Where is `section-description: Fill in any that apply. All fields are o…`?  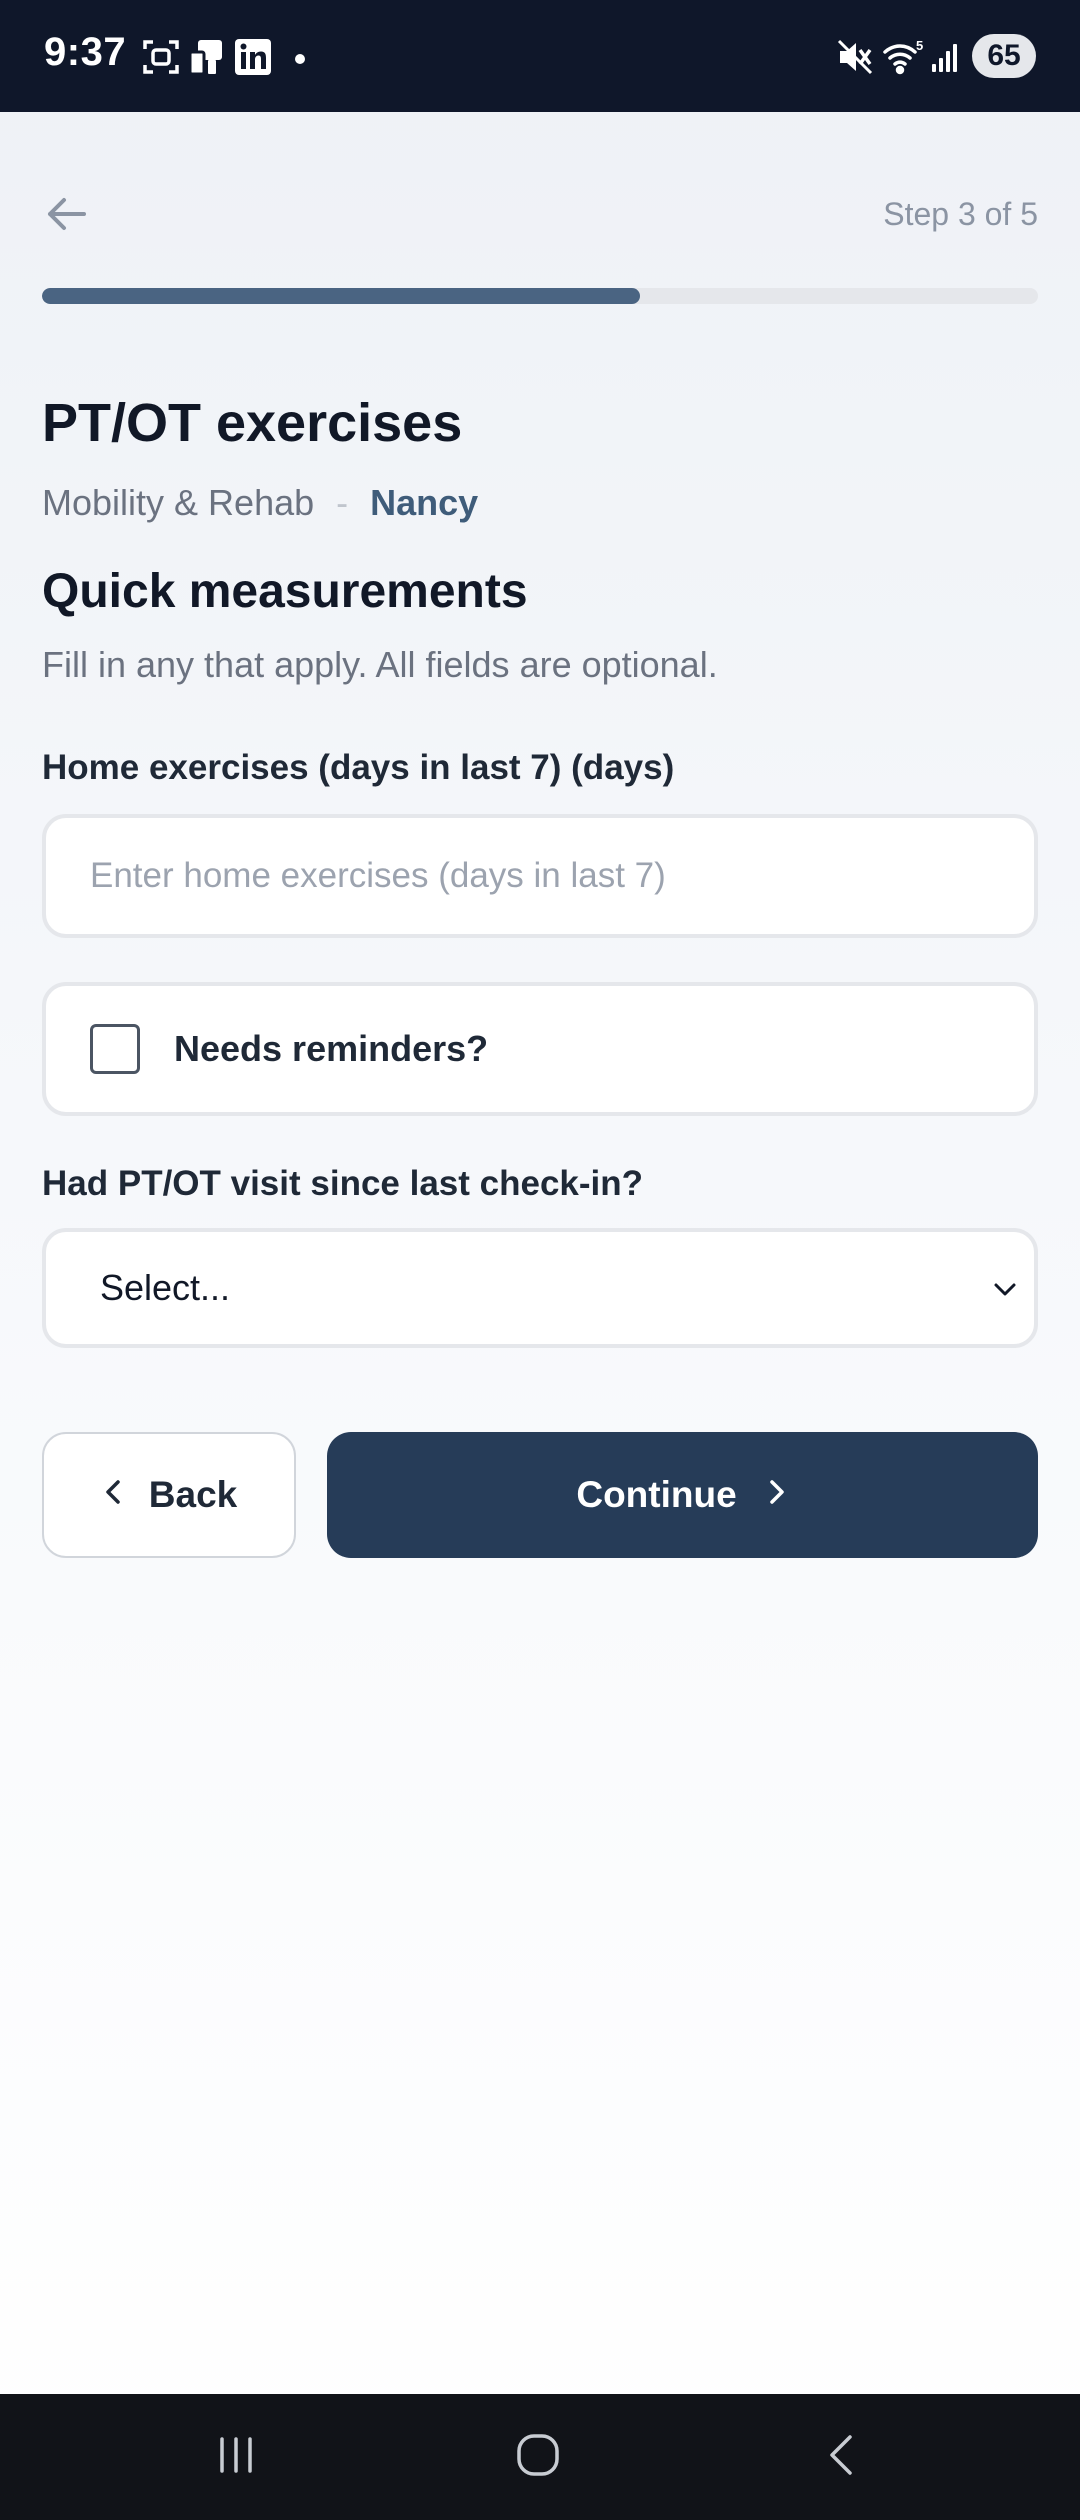 section-description: Fill in any that apply. All fields are o… is located at coordinates (380, 664).